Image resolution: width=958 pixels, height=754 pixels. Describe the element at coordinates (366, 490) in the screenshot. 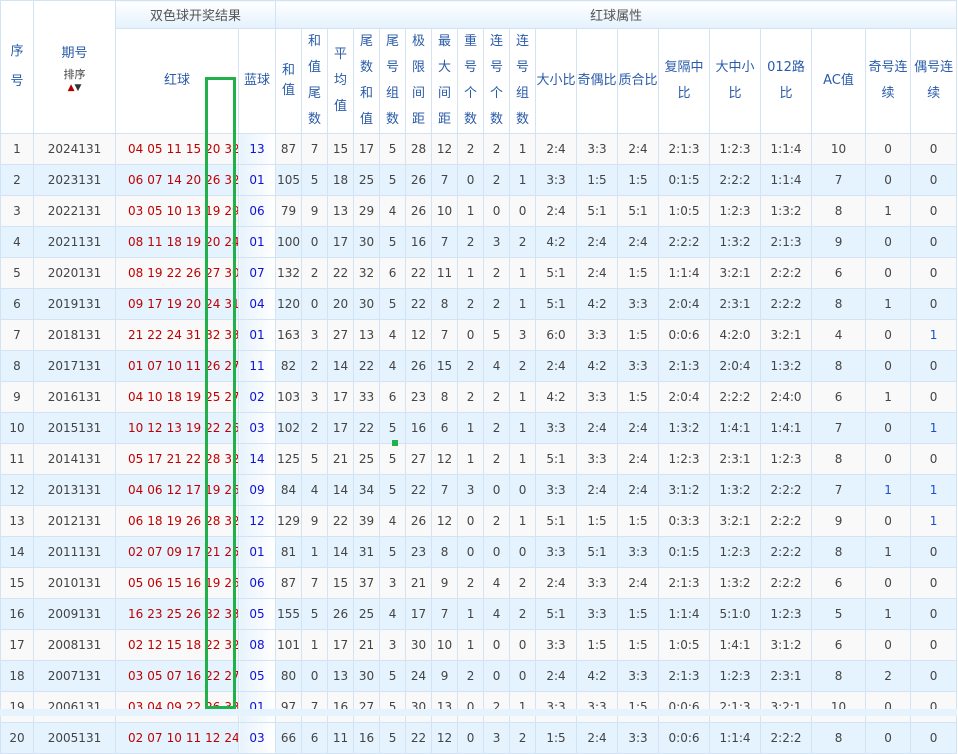

I see `attr-value: 34` at that location.